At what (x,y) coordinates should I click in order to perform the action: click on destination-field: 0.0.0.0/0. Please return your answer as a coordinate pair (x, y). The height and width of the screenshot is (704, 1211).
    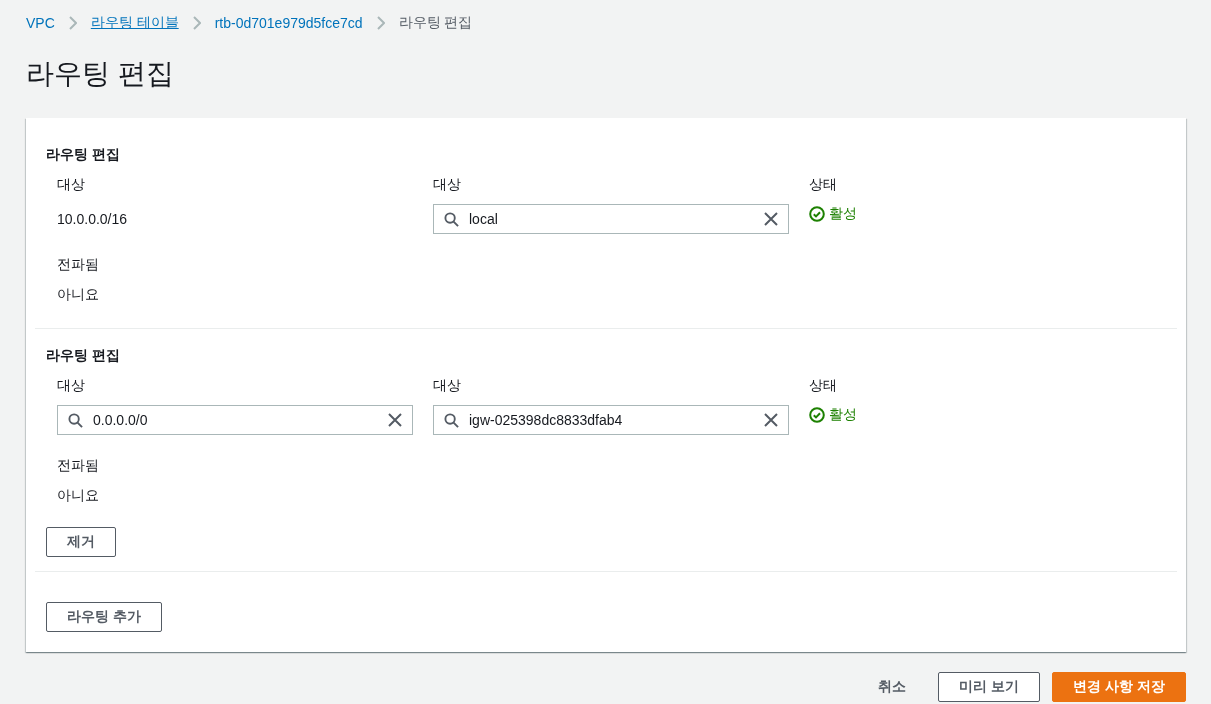
    Looking at the image, I should click on (235, 420).